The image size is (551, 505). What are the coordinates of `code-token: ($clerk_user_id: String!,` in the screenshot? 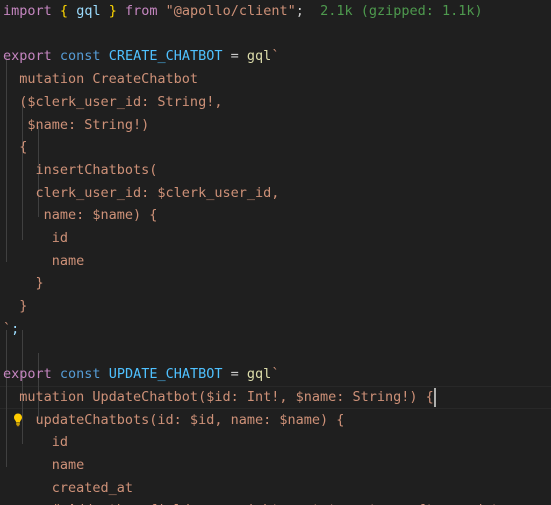 It's located at (113, 101).